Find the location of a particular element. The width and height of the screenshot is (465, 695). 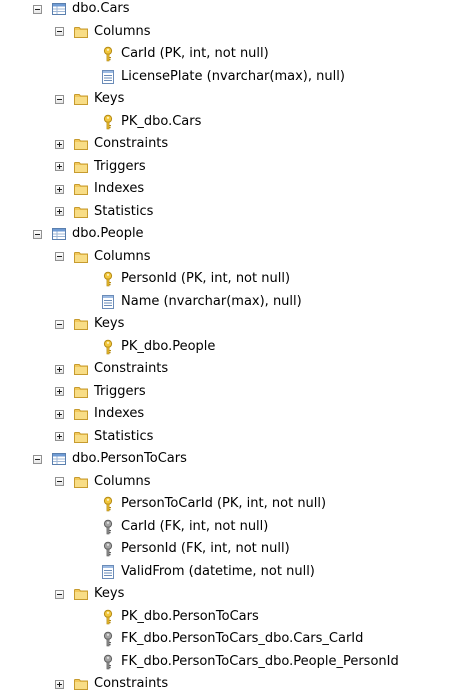

tree-node-table: dbo.People is located at coordinates (88, 234).